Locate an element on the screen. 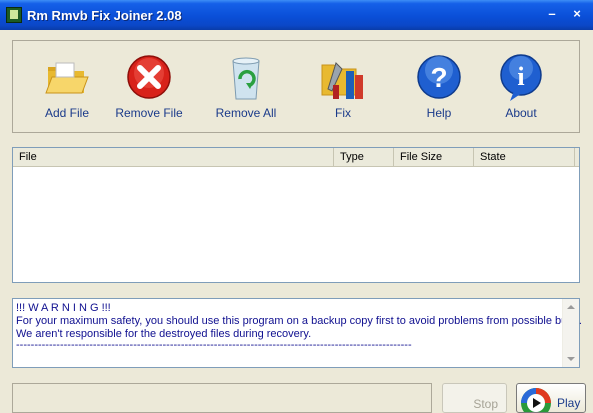  column-type: Type is located at coordinates (364, 157).